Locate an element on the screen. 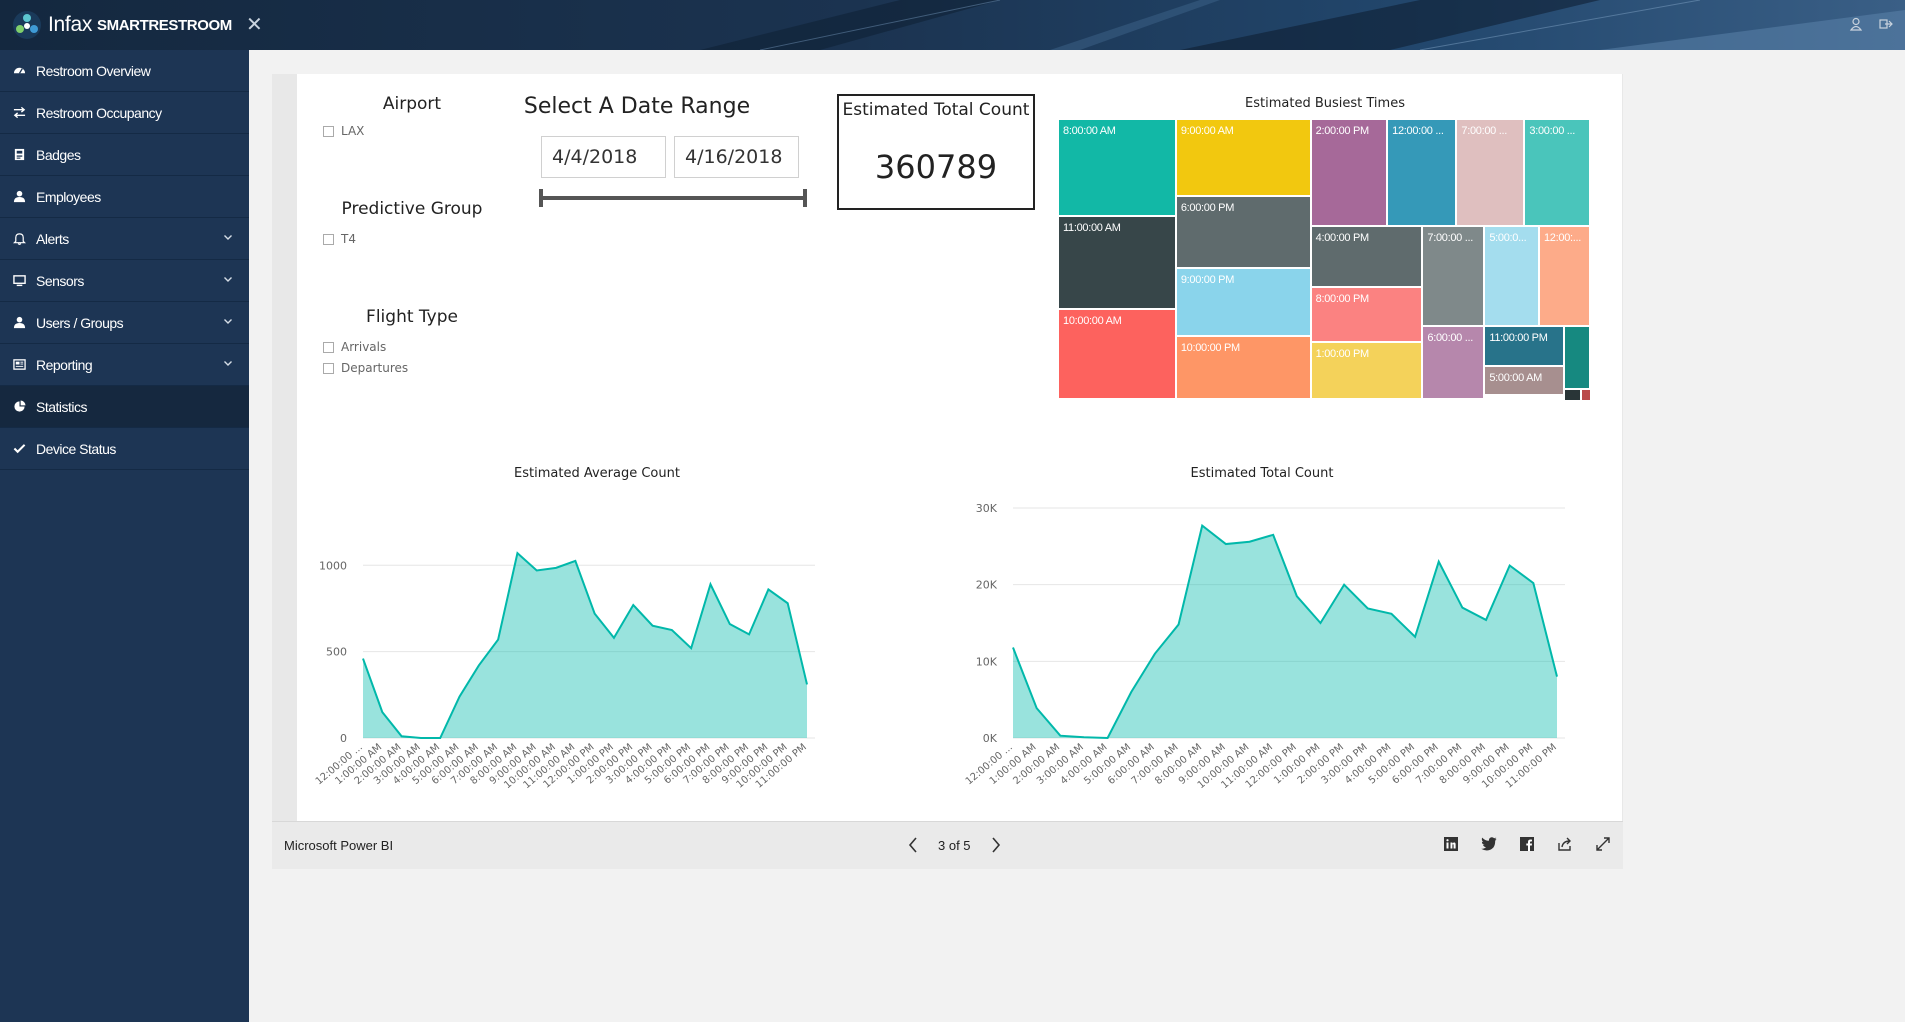  treemap-cell: 6:00:00 PM is located at coordinates (1244, 232).